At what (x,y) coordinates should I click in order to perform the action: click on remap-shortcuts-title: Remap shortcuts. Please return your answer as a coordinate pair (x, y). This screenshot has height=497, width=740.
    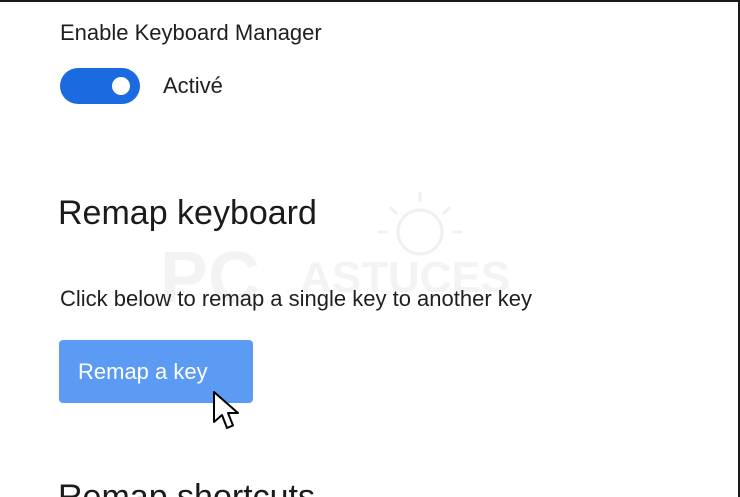
    Looking at the image, I should click on (186, 487).